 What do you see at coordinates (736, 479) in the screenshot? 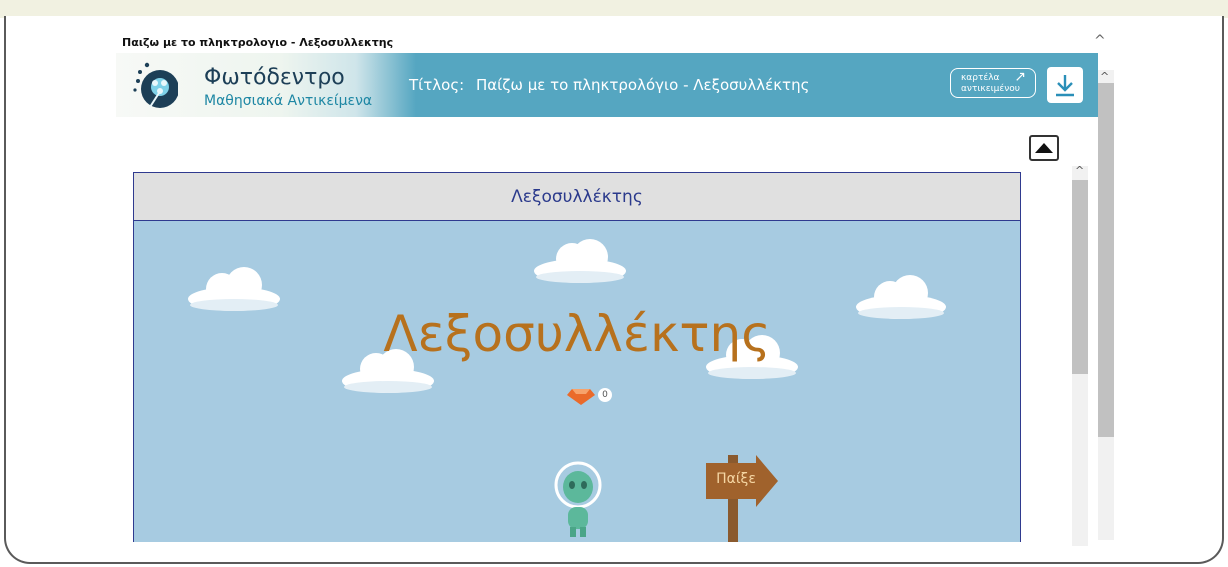
I see `play-sign-label: Παίξε` at bounding box center [736, 479].